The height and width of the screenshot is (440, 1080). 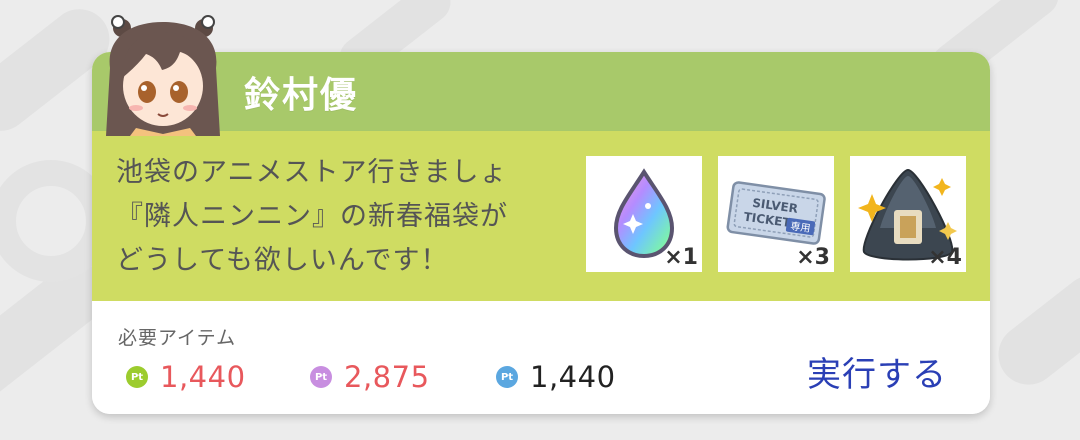 I want to click on cost-item-blue: Pt 1,440, so click(x=556, y=377).